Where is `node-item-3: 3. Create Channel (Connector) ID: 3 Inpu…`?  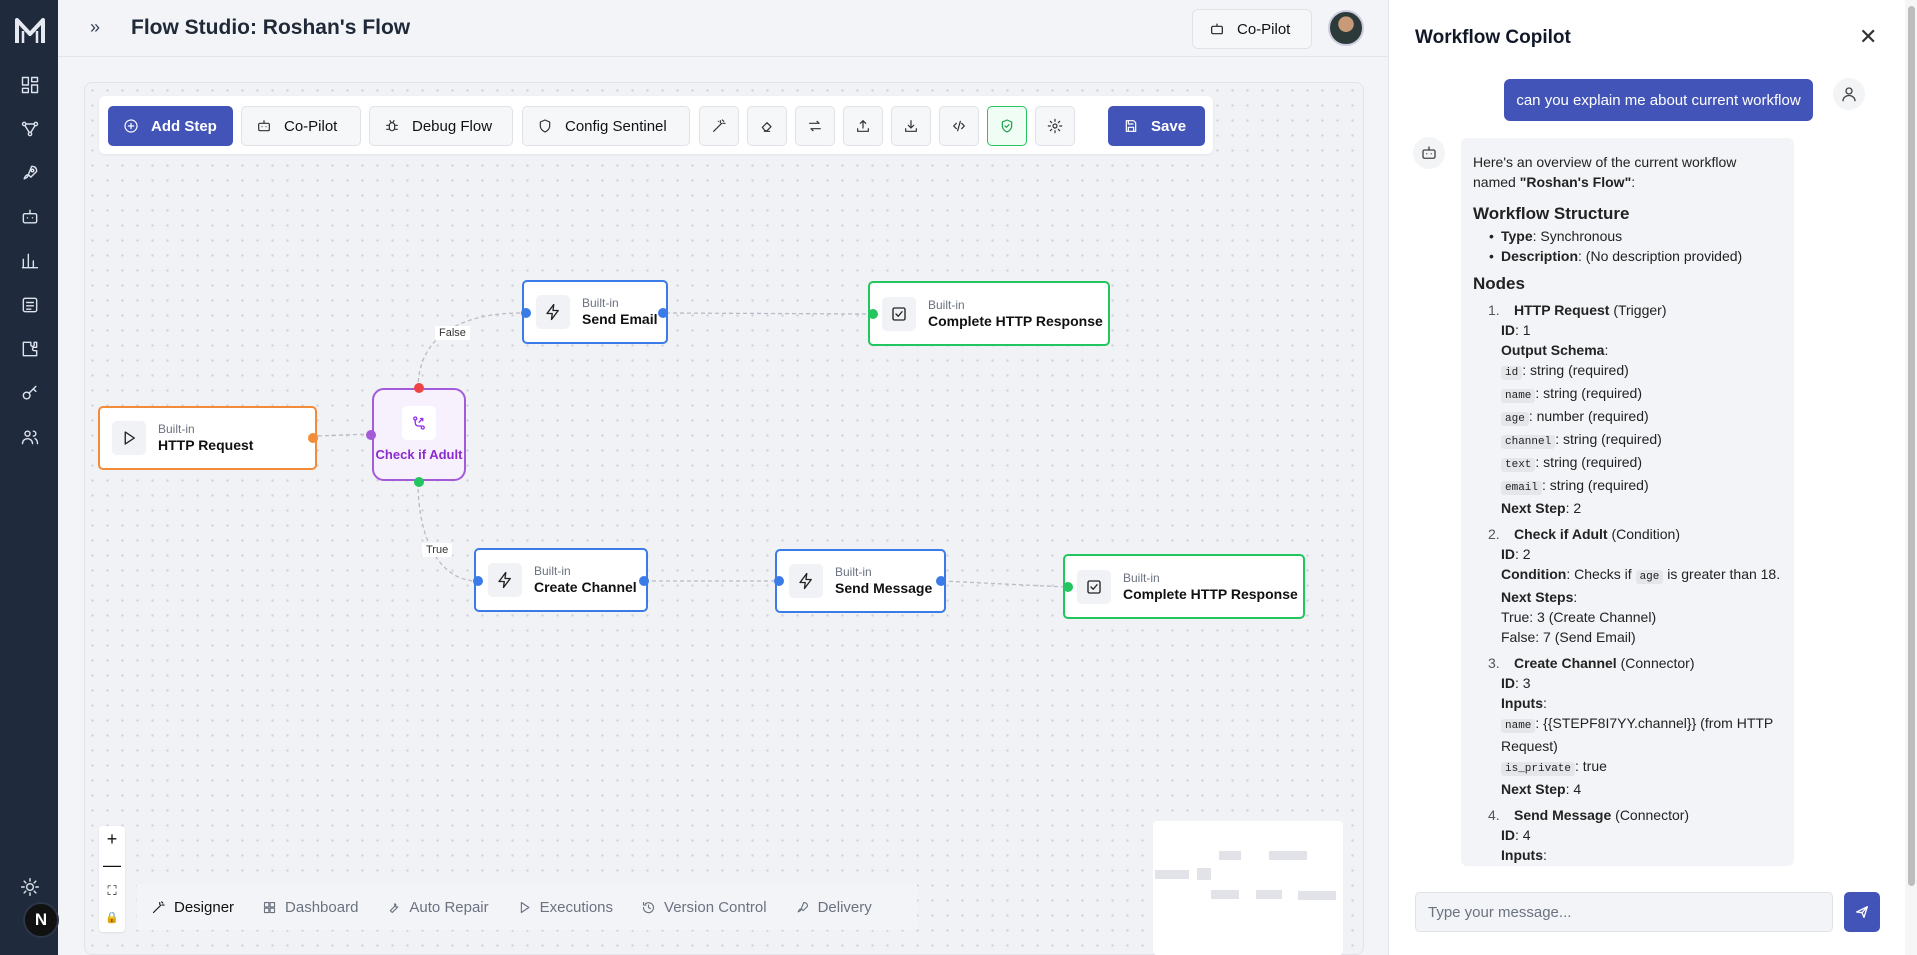
node-item-3: 3. Create Channel (Connector) ID: 3 Inpu… is located at coordinates (1631, 726).